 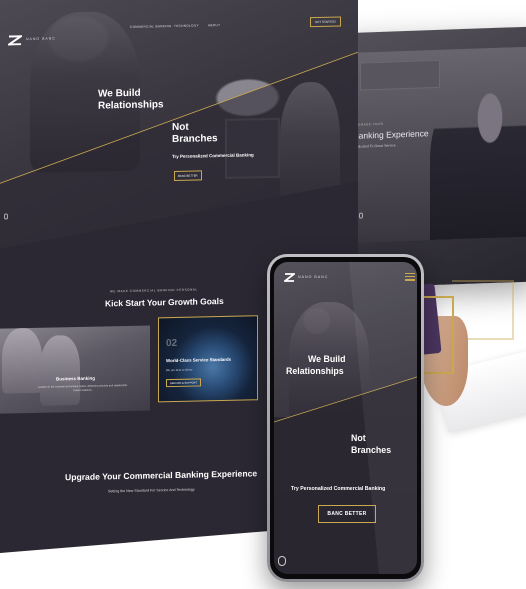 What do you see at coordinates (172, 343) in the screenshot?
I see `card-number: 02` at bounding box center [172, 343].